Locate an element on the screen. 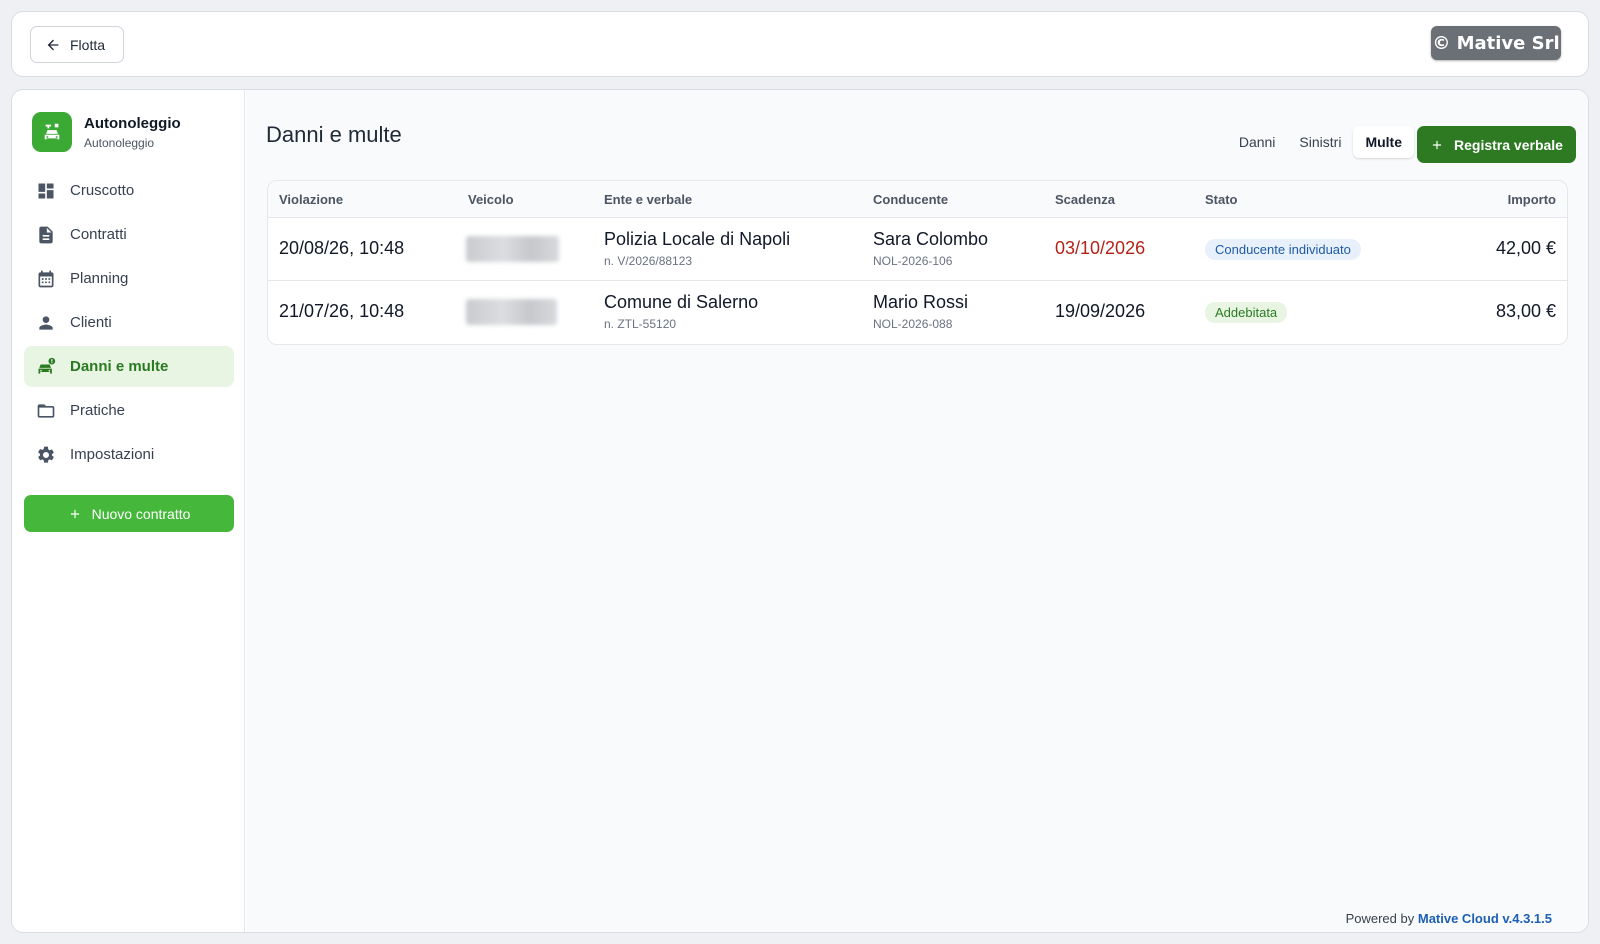 The image size is (1600, 944). sidebar-item-label: Cruscotto is located at coordinates (102, 190).